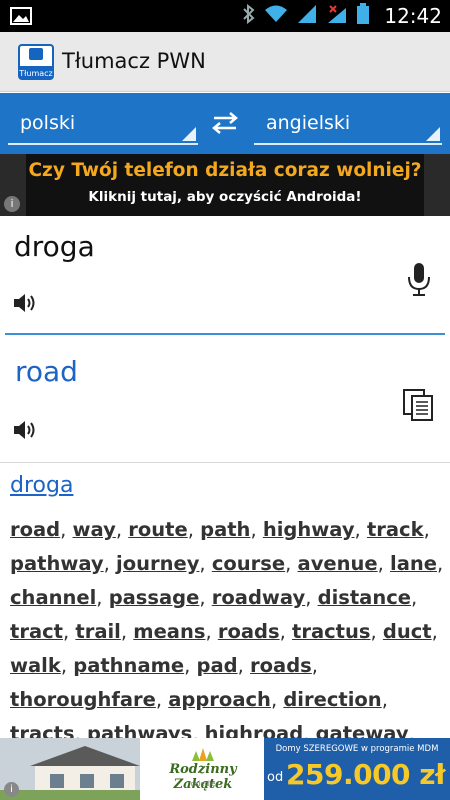  What do you see at coordinates (225, 62) in the screenshot?
I see `app-title-bar: Tłumacz Tłumacz PWN` at bounding box center [225, 62].